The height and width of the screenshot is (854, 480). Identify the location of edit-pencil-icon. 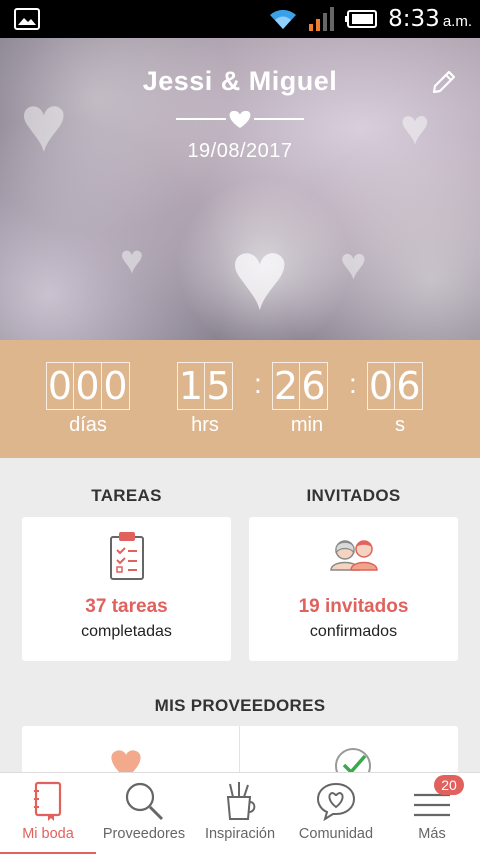
(444, 82).